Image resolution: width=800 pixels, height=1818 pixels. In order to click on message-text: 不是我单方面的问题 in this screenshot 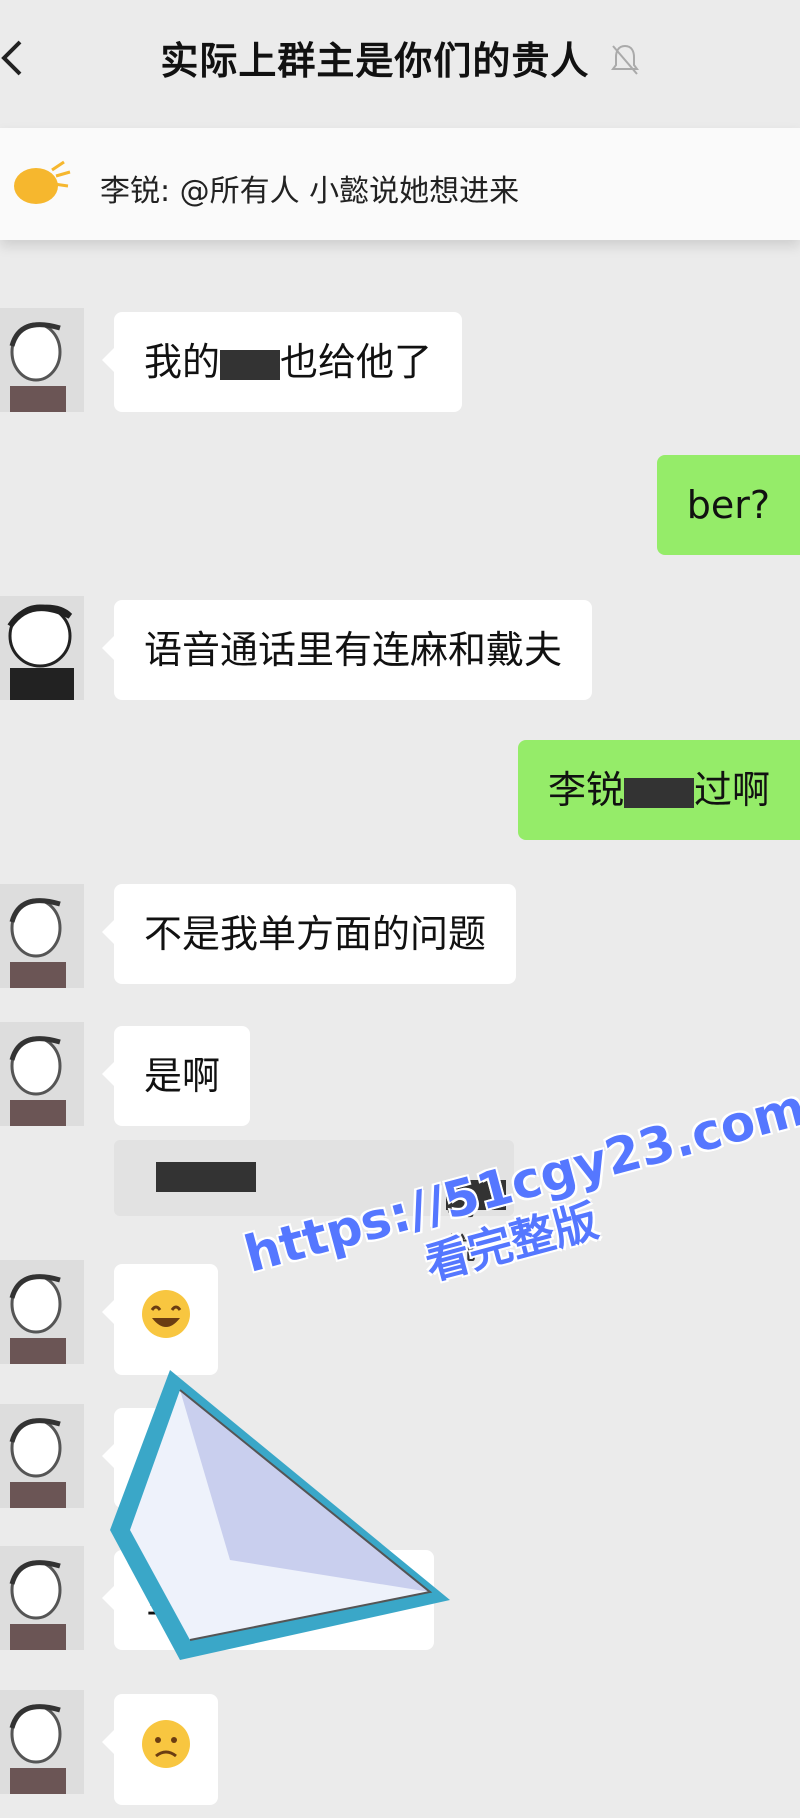, I will do `click(315, 934)`.